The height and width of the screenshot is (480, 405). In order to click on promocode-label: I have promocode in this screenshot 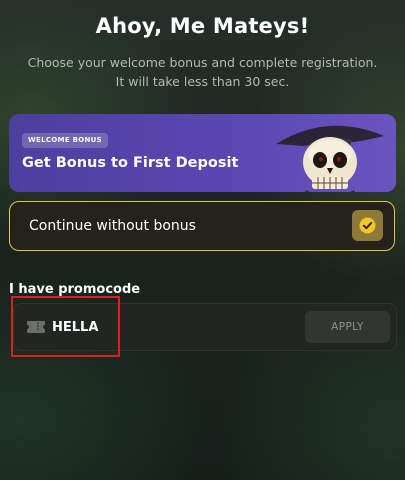, I will do `click(75, 289)`.